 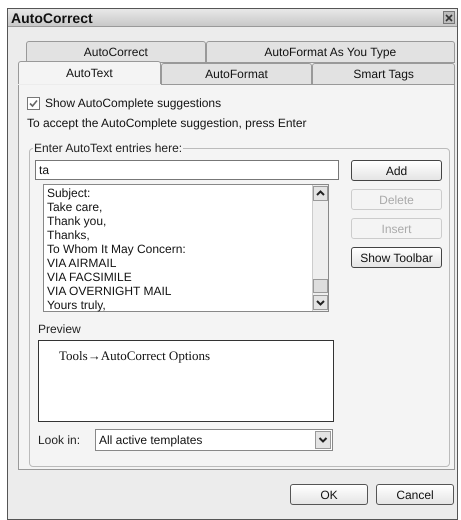 What do you see at coordinates (415, 494) in the screenshot?
I see `dialog-button: Cancel` at bounding box center [415, 494].